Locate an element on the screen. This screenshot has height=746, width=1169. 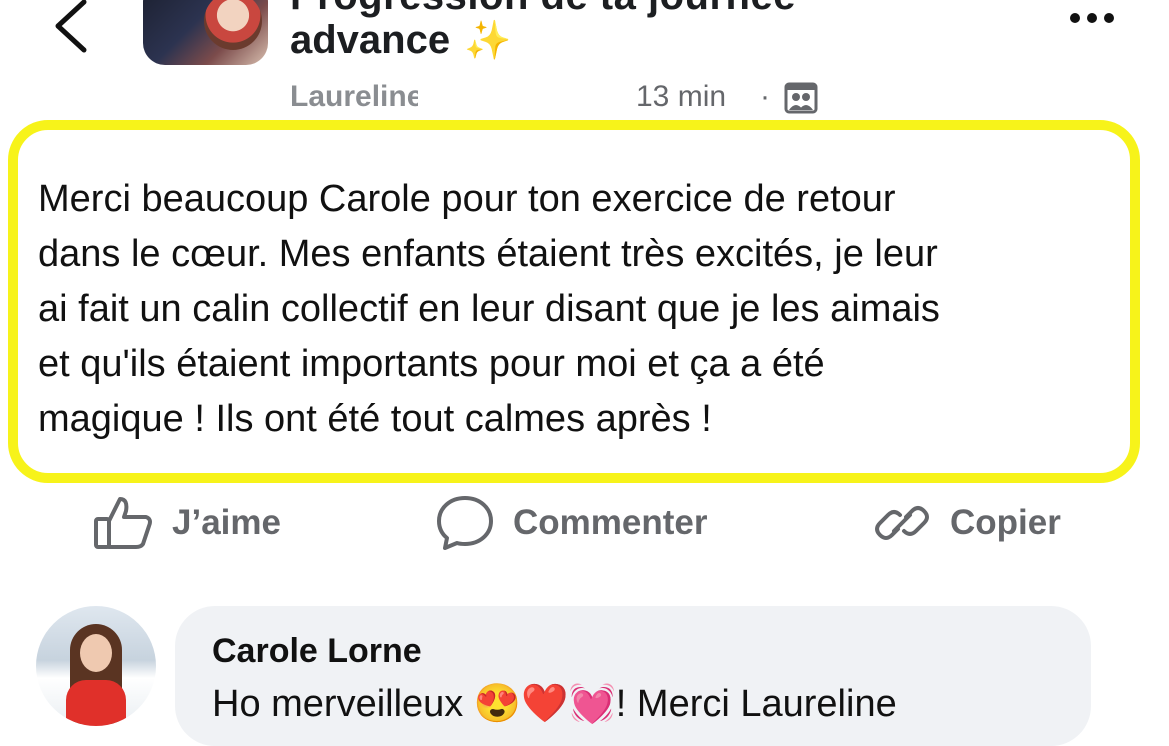
like-button: J’aime is located at coordinates (186, 523).